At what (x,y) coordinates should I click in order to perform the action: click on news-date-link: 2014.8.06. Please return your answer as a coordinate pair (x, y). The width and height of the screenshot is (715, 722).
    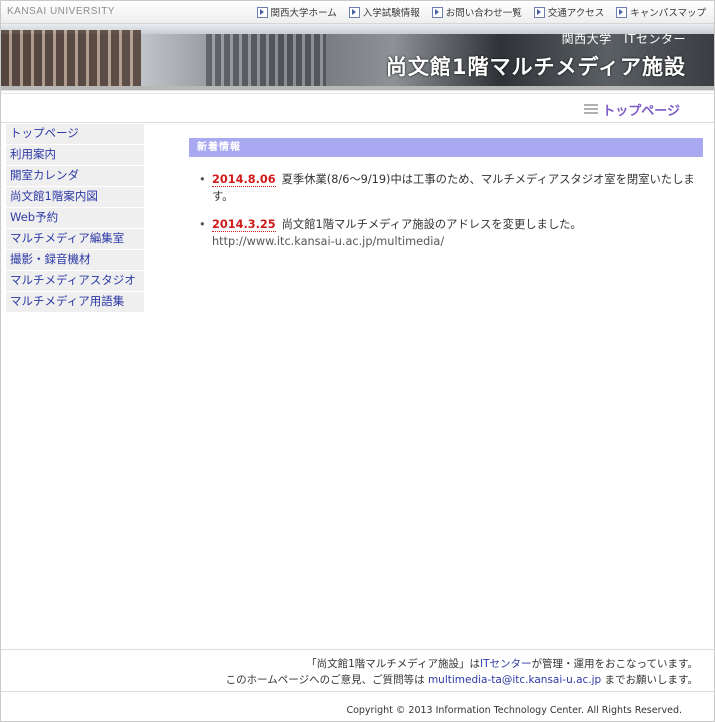
    Looking at the image, I should click on (244, 180).